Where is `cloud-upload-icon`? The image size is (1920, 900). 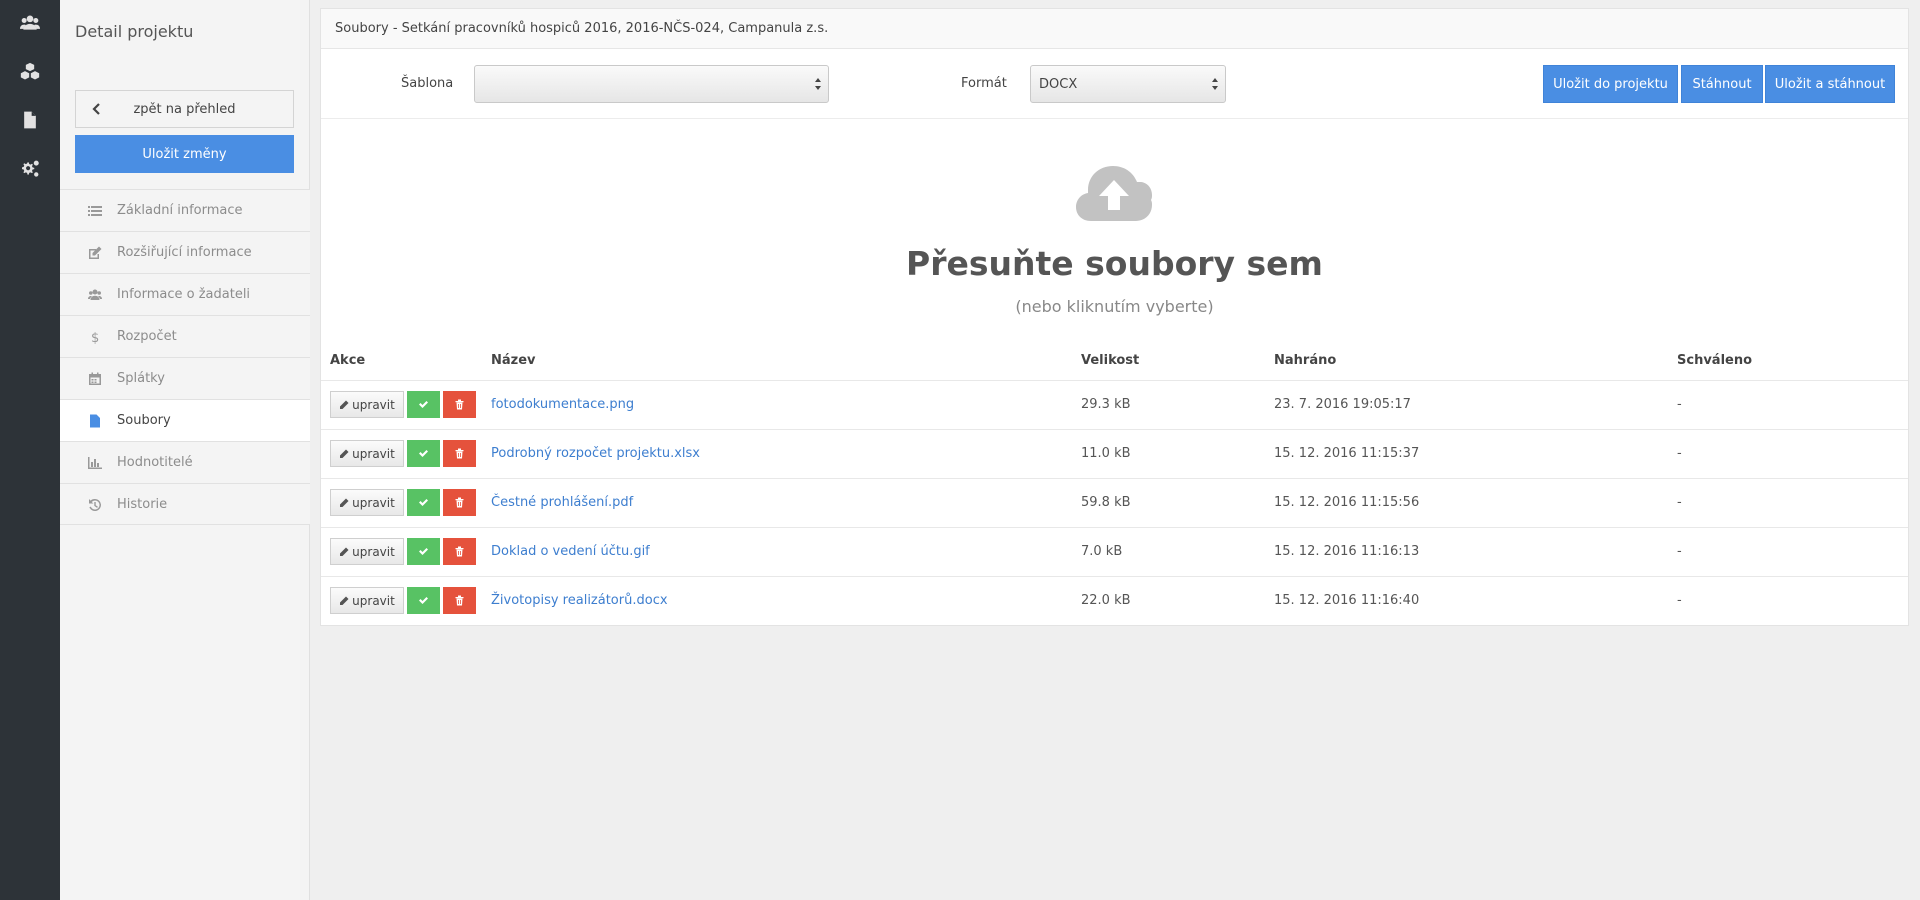 cloud-upload-icon is located at coordinates (1114, 193).